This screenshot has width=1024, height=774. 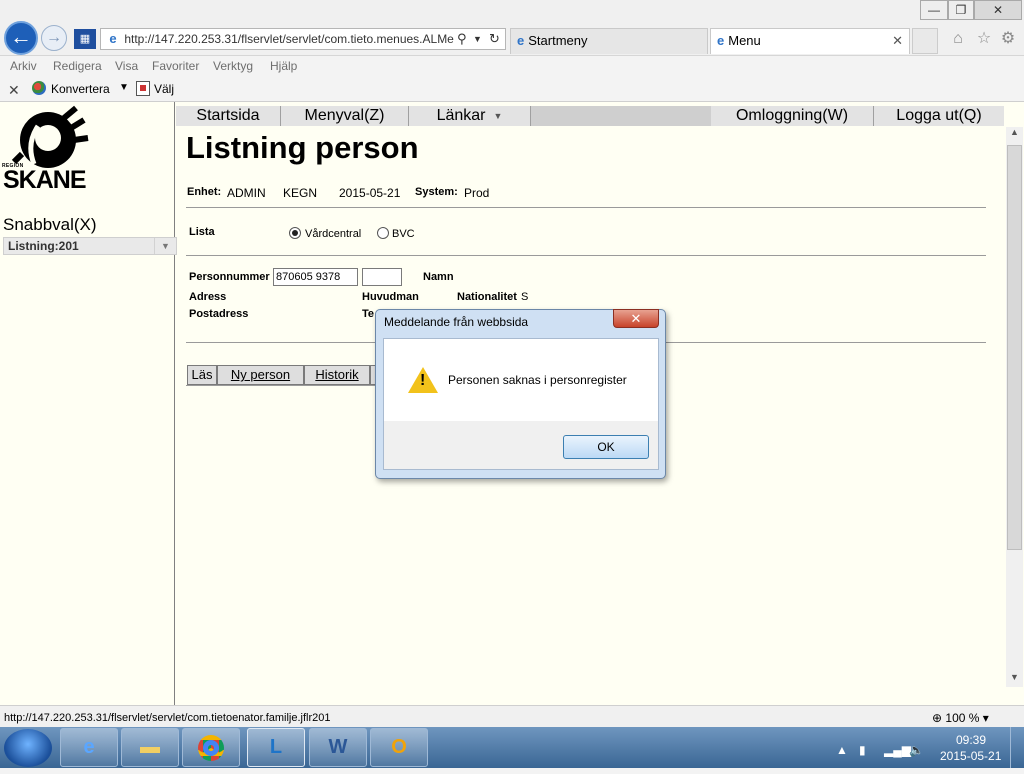 What do you see at coordinates (338, 747) in the screenshot?
I see `word-taskbar-icon: W` at bounding box center [338, 747].